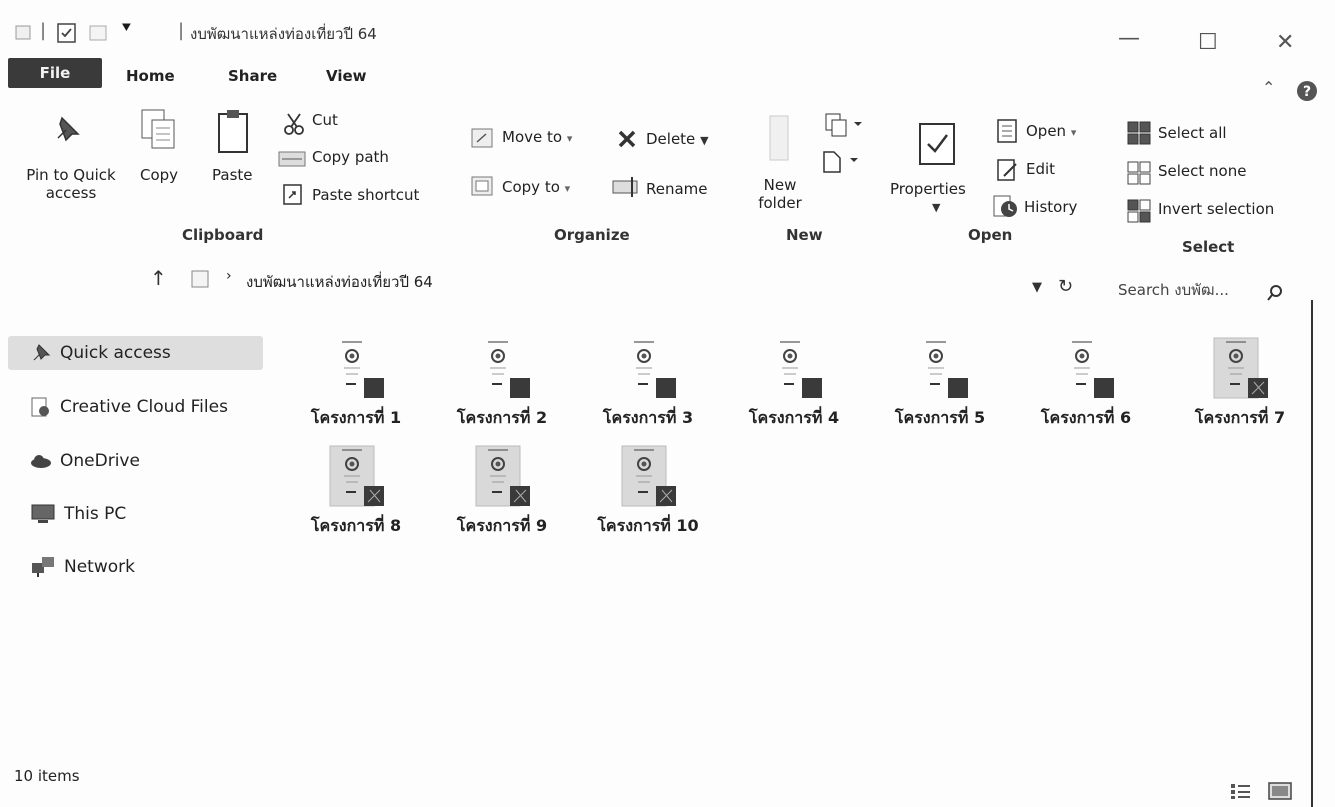  Describe the element at coordinates (47, 776) in the screenshot. I see `status-item-count: 10 items` at that location.